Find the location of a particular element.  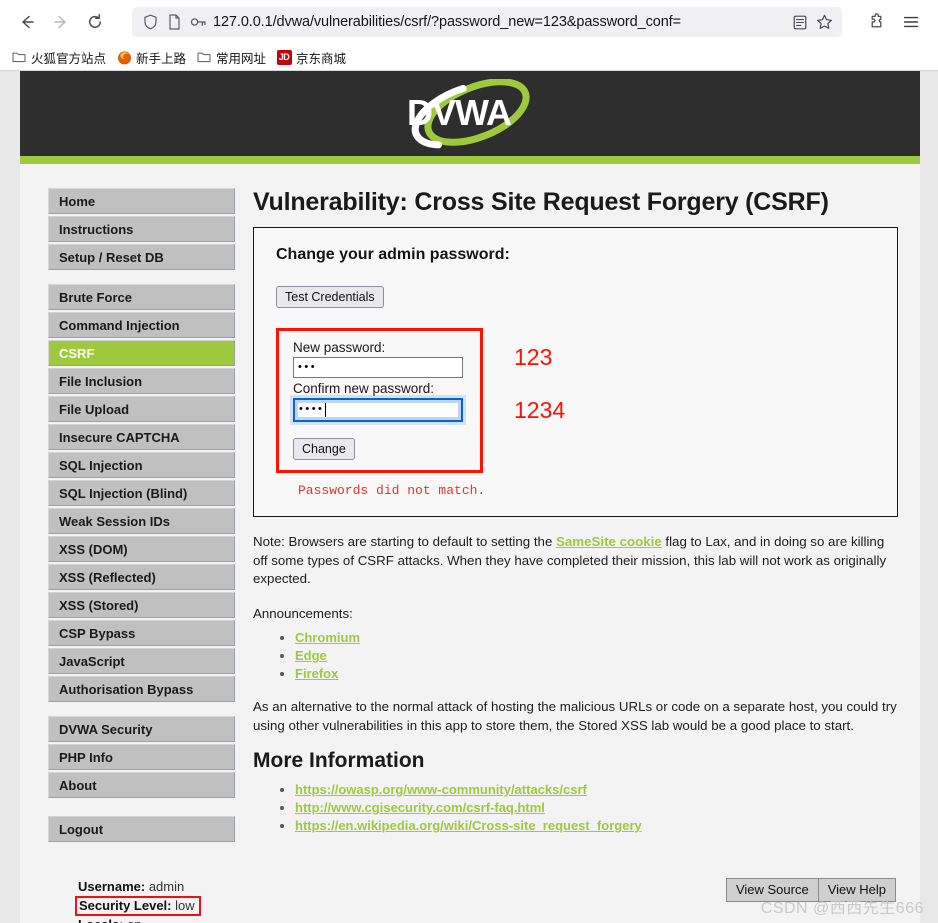

forward-button is located at coordinates (61, 22).